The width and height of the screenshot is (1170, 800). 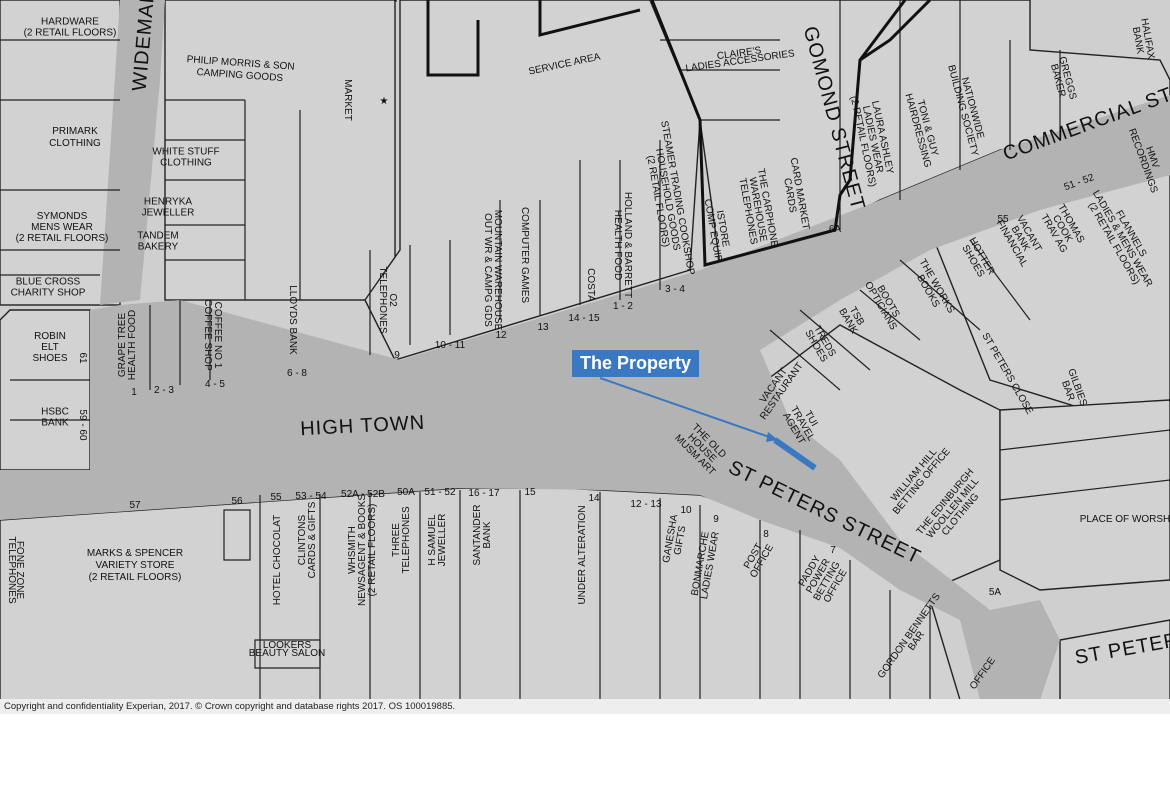 What do you see at coordinates (135, 505) in the screenshot?
I see `num-30-34: 57` at bounding box center [135, 505].